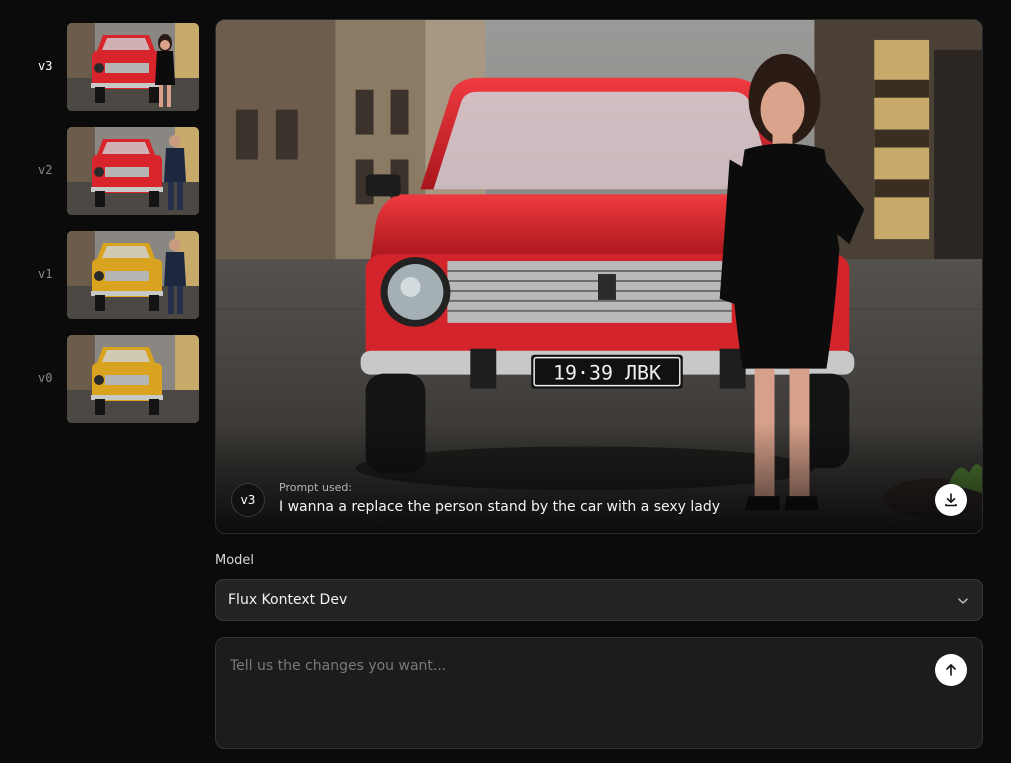 The image size is (1011, 763). What do you see at coordinates (607, 373) in the screenshot?
I see `license-plate-text: 19·39 ЛВК` at bounding box center [607, 373].